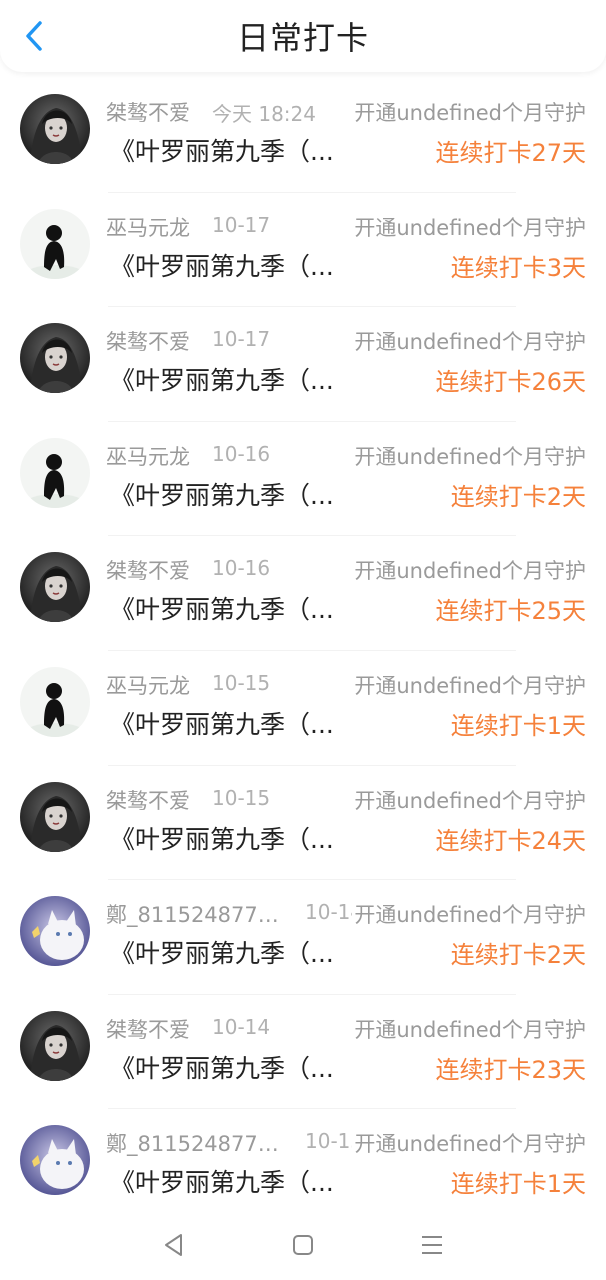 This screenshot has height=1280, width=606. I want to click on checkin-time: 10-14, so click(241, 1026).